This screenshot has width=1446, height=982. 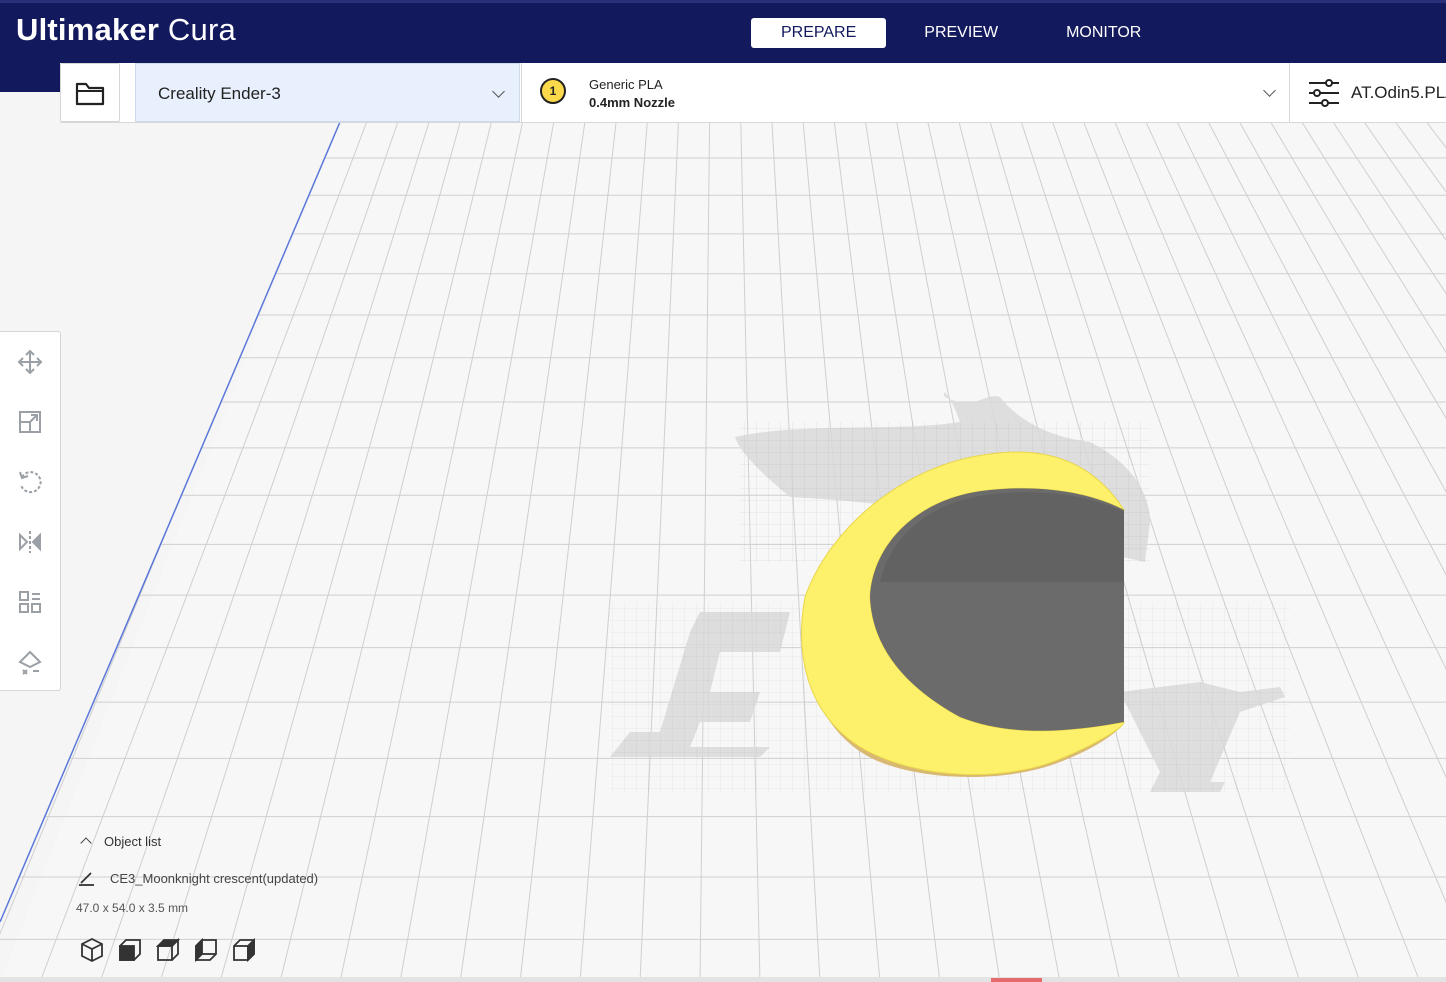 What do you see at coordinates (905, 92) in the screenshot?
I see `material-selector: 1 Generic PLA 0.4mm Nozzle` at bounding box center [905, 92].